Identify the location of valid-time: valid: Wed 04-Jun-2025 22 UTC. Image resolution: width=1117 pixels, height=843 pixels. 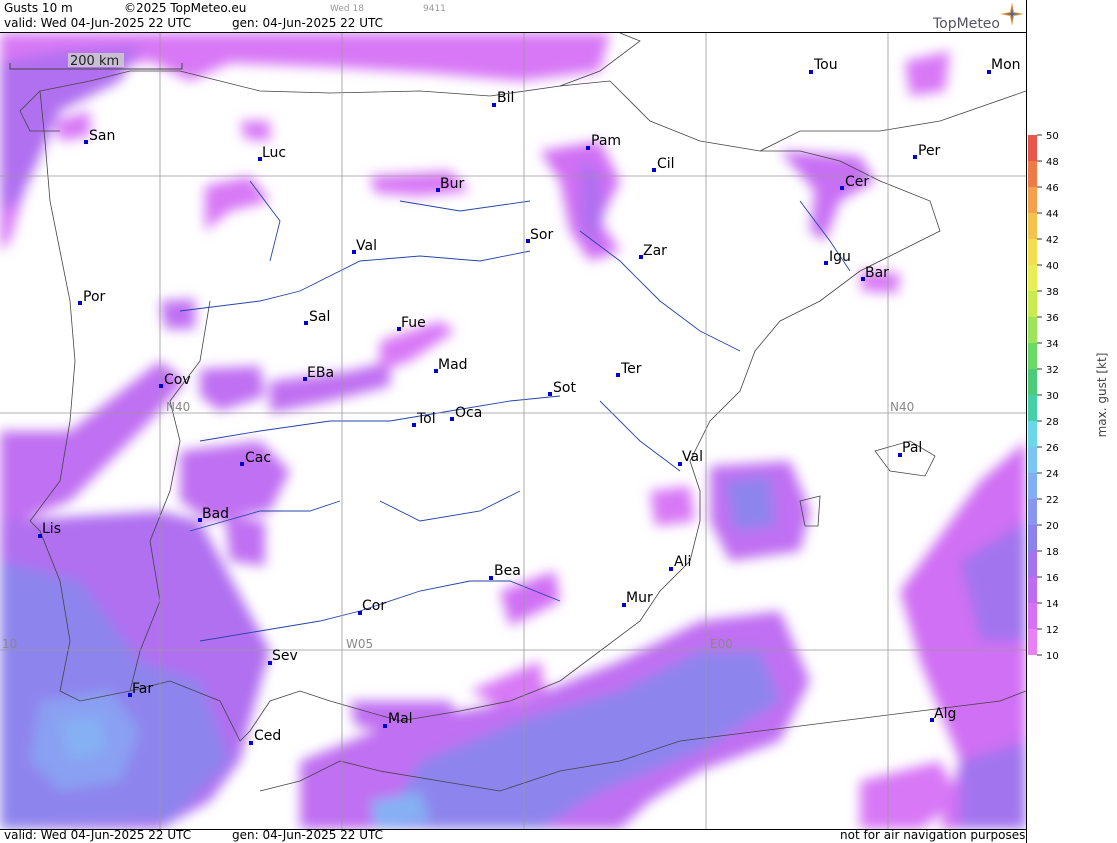
(98, 23).